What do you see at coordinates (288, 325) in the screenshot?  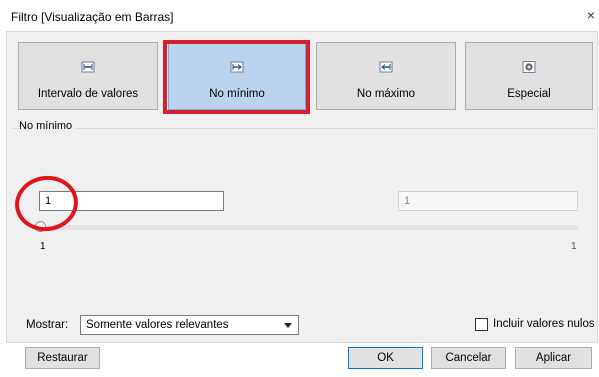 I see `chevron-down-icon` at bounding box center [288, 325].